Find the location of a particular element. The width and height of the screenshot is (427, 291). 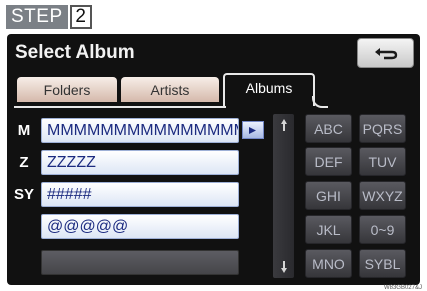

scroll-down-button is located at coordinates (283, 267).